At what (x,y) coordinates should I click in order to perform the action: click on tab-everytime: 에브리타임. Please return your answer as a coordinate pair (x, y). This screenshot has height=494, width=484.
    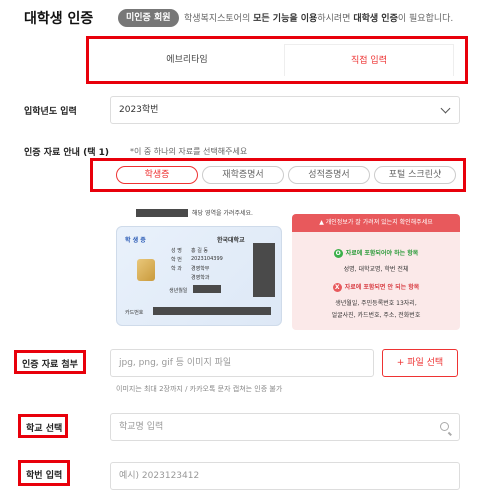
    Looking at the image, I should click on (187, 60).